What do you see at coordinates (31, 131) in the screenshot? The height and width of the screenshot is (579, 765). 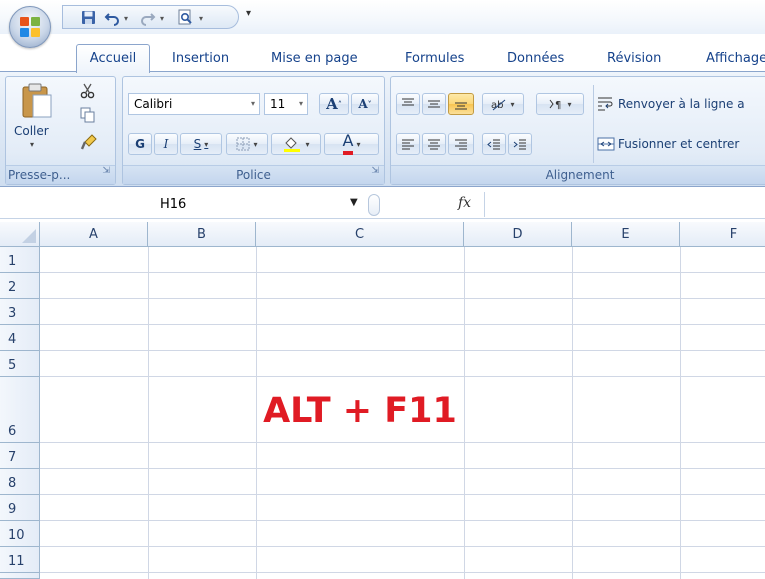 I see `paste-label: Coller` at bounding box center [31, 131].